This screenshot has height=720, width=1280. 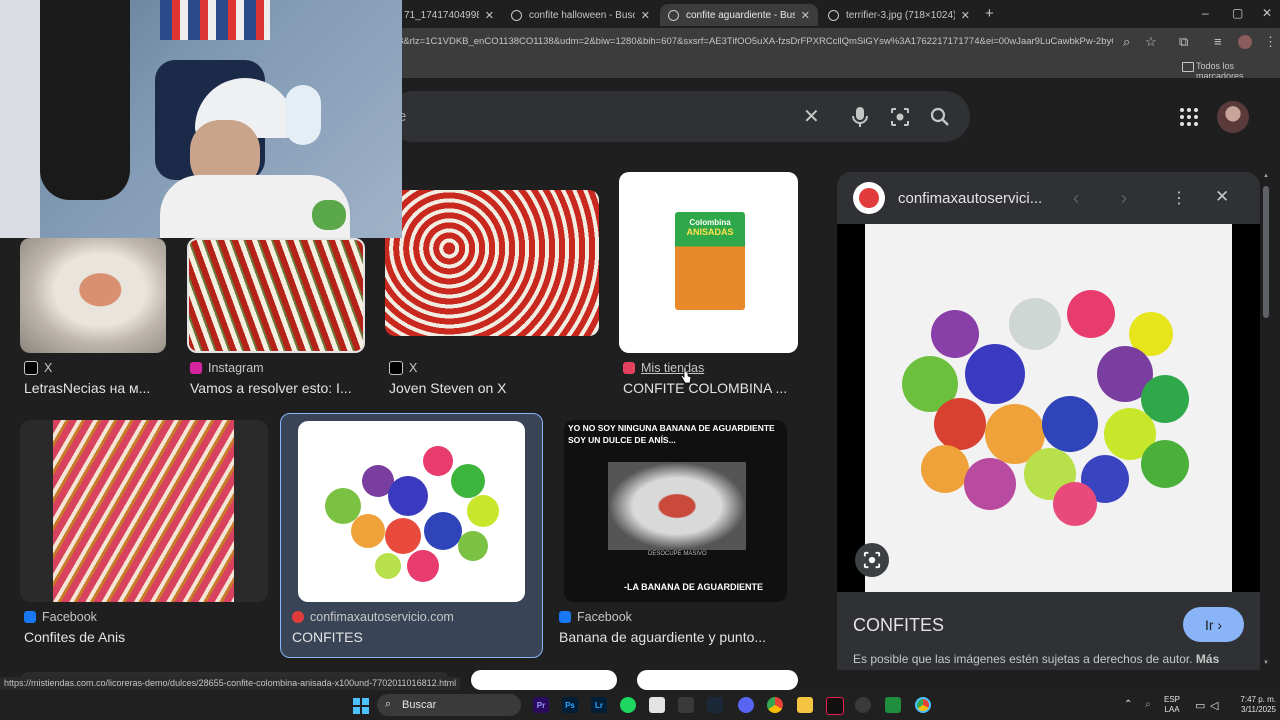 I want to click on prev-icon: ‹, so click(x=1076, y=198).